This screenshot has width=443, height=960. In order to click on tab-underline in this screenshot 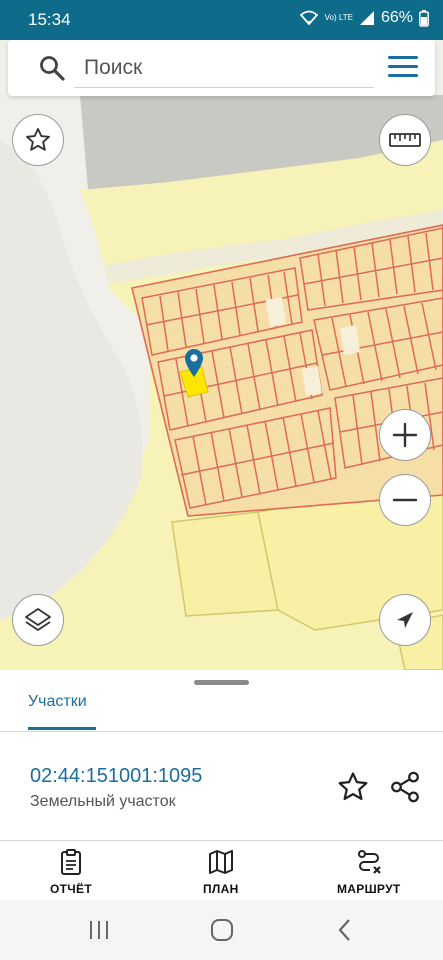, I will do `click(62, 728)`.